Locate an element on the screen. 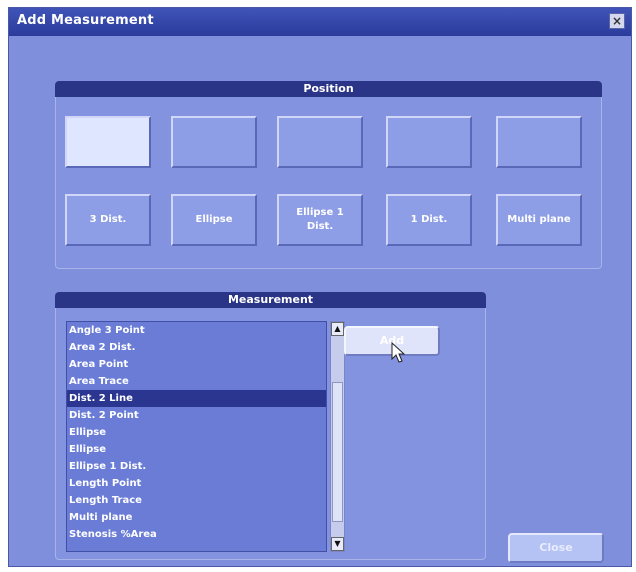 The height and width of the screenshot is (572, 636). list-item-selected: Dist. 2 Line is located at coordinates (196, 398).